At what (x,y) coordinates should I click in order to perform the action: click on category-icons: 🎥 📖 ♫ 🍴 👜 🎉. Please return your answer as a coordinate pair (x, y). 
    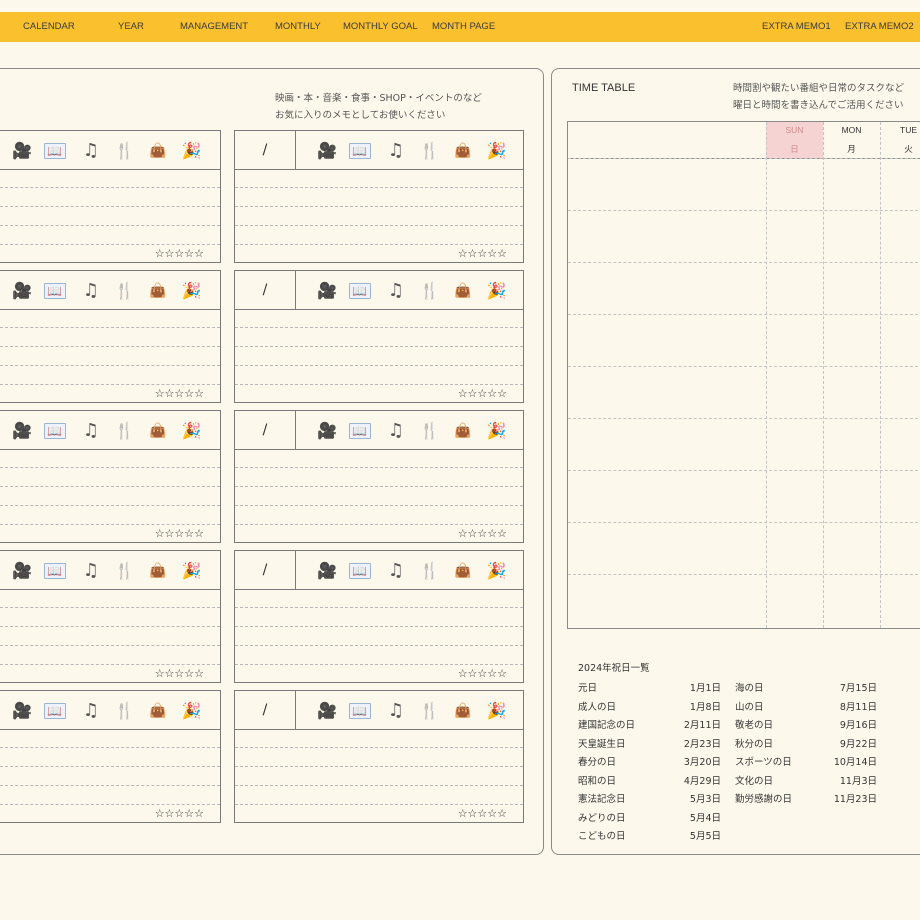
    Looking at the image, I should click on (111, 711).